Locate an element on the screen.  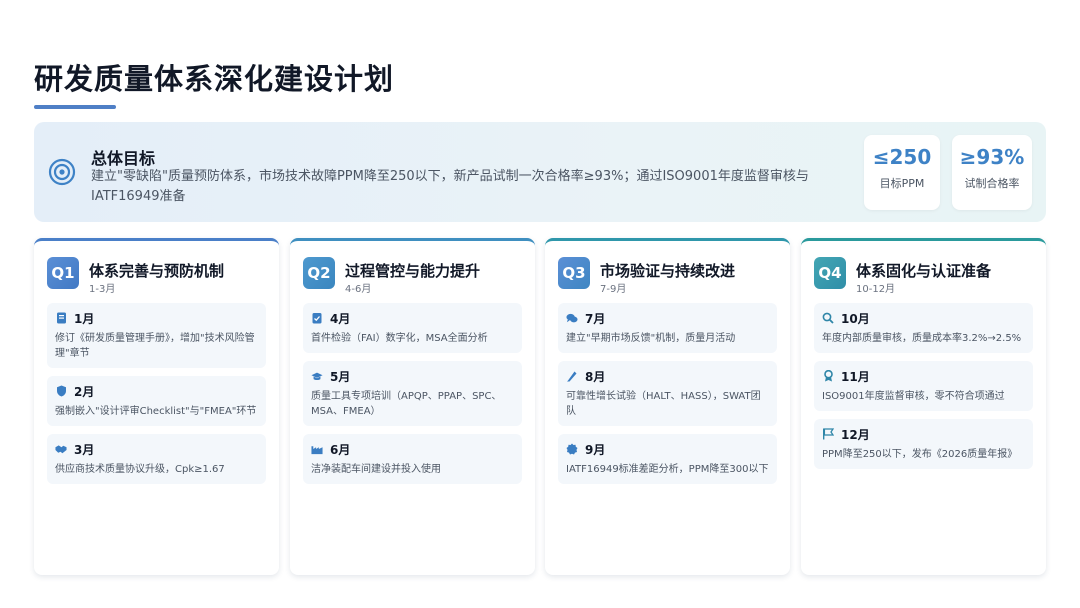
month-item: 7月 建立"早期市场反馈"机制，质量月活动 is located at coordinates (667, 328).